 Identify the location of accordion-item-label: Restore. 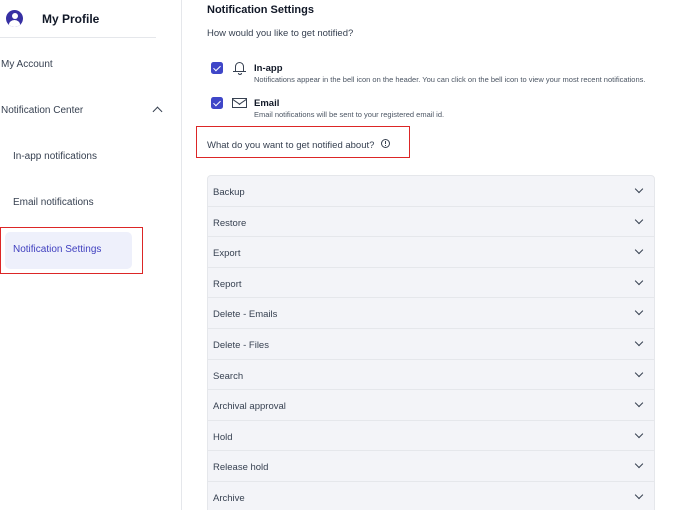
(230, 223).